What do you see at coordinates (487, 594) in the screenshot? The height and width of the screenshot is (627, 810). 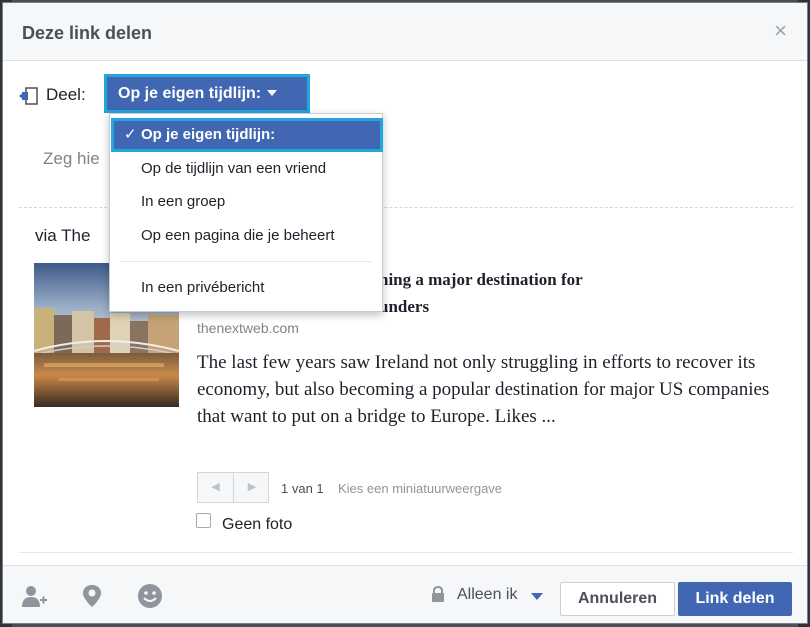 I see `privacy-label: Alleen ik` at bounding box center [487, 594].